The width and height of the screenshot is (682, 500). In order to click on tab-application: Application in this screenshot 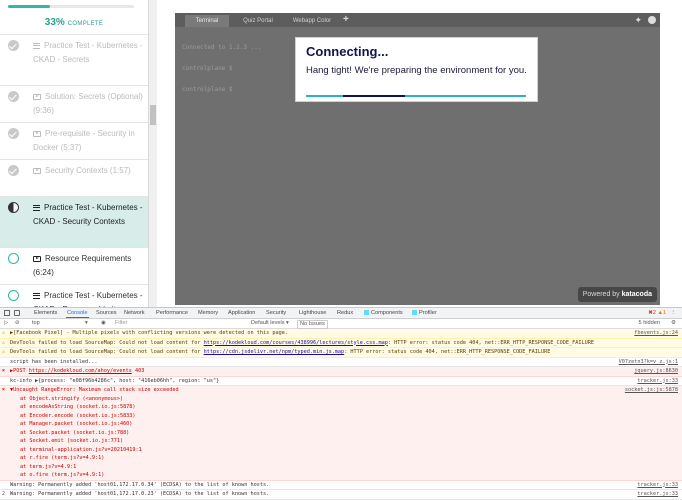, I will do `click(241, 313)`.